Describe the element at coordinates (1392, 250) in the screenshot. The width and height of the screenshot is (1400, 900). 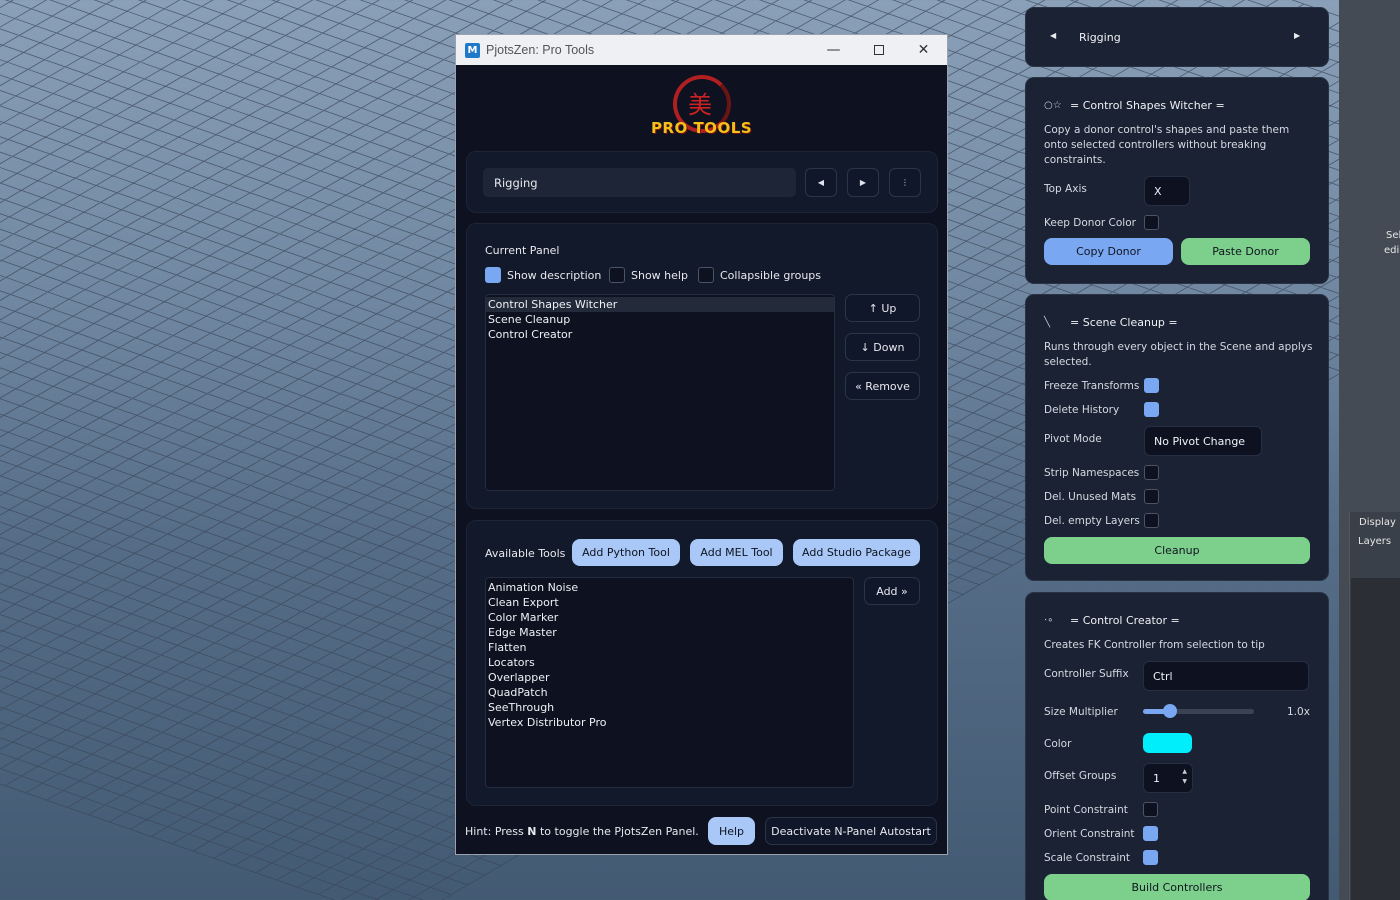
I see `edge-text-edi: edi` at that location.